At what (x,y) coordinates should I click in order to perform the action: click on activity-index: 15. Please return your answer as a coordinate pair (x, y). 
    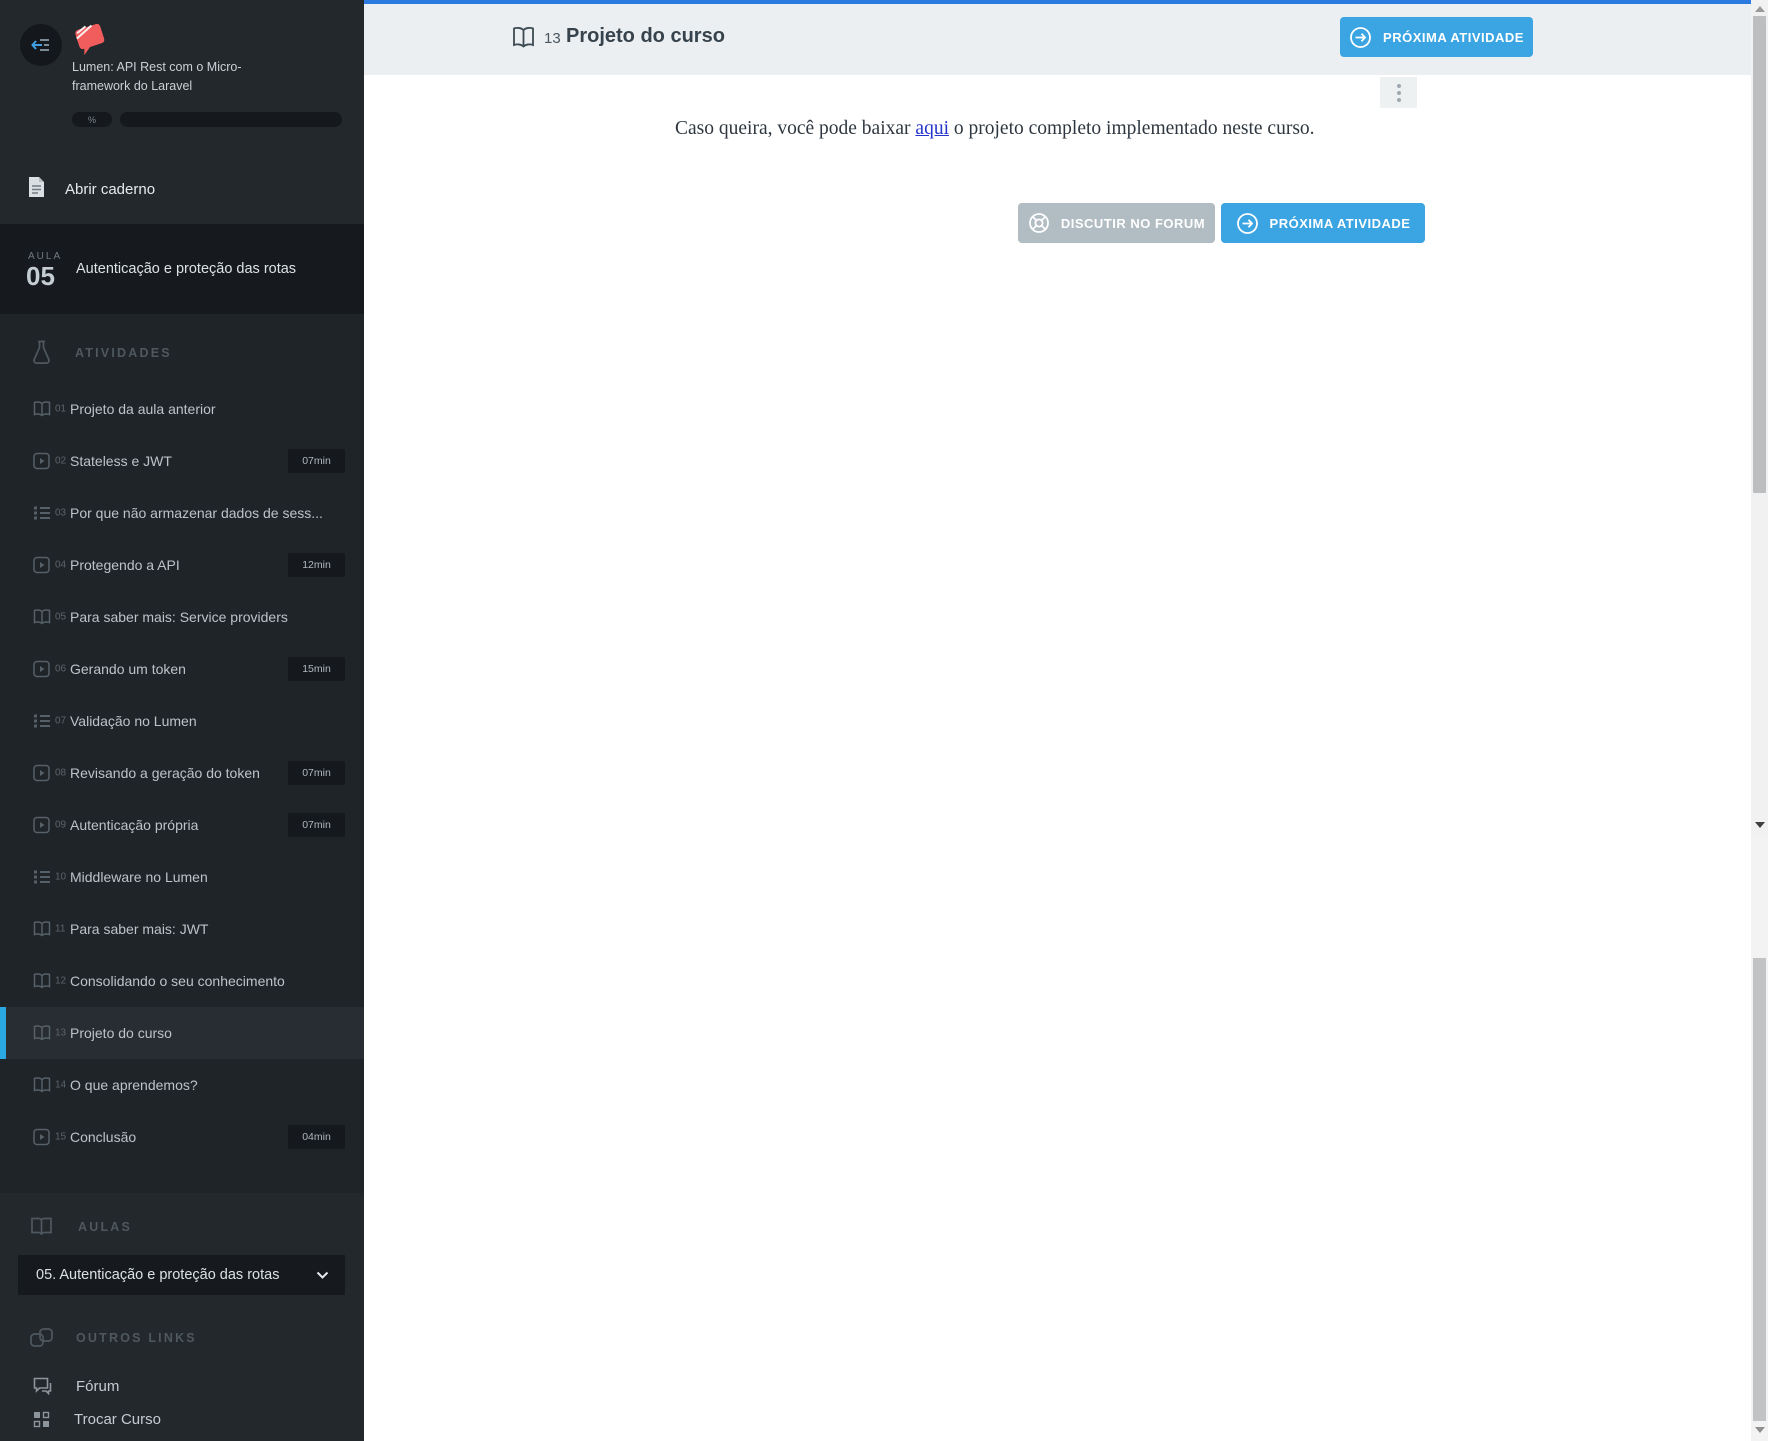
    Looking at the image, I should click on (61, 1137).